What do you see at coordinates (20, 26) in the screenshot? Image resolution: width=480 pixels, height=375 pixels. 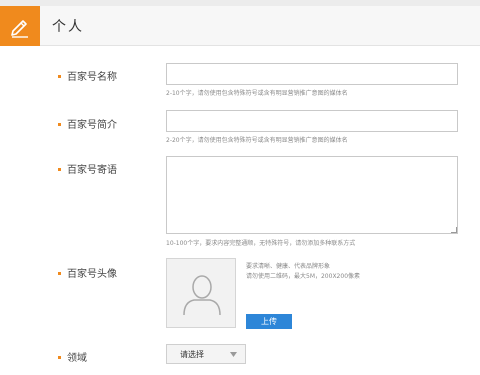 I see `pencil-icon` at bounding box center [20, 26].